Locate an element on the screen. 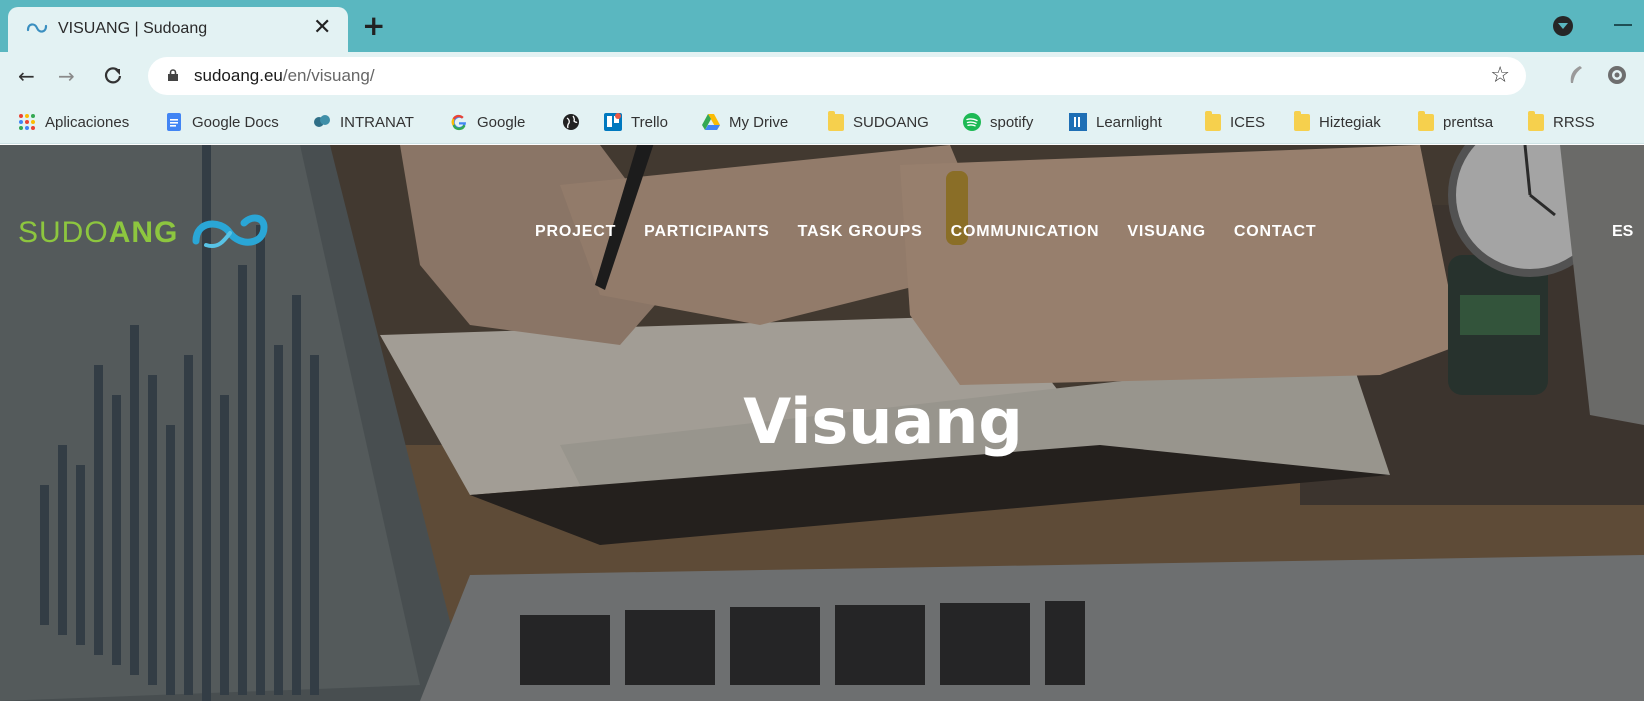 The height and width of the screenshot is (701, 1644). close-tab-icon: ✕ is located at coordinates (322, 28).